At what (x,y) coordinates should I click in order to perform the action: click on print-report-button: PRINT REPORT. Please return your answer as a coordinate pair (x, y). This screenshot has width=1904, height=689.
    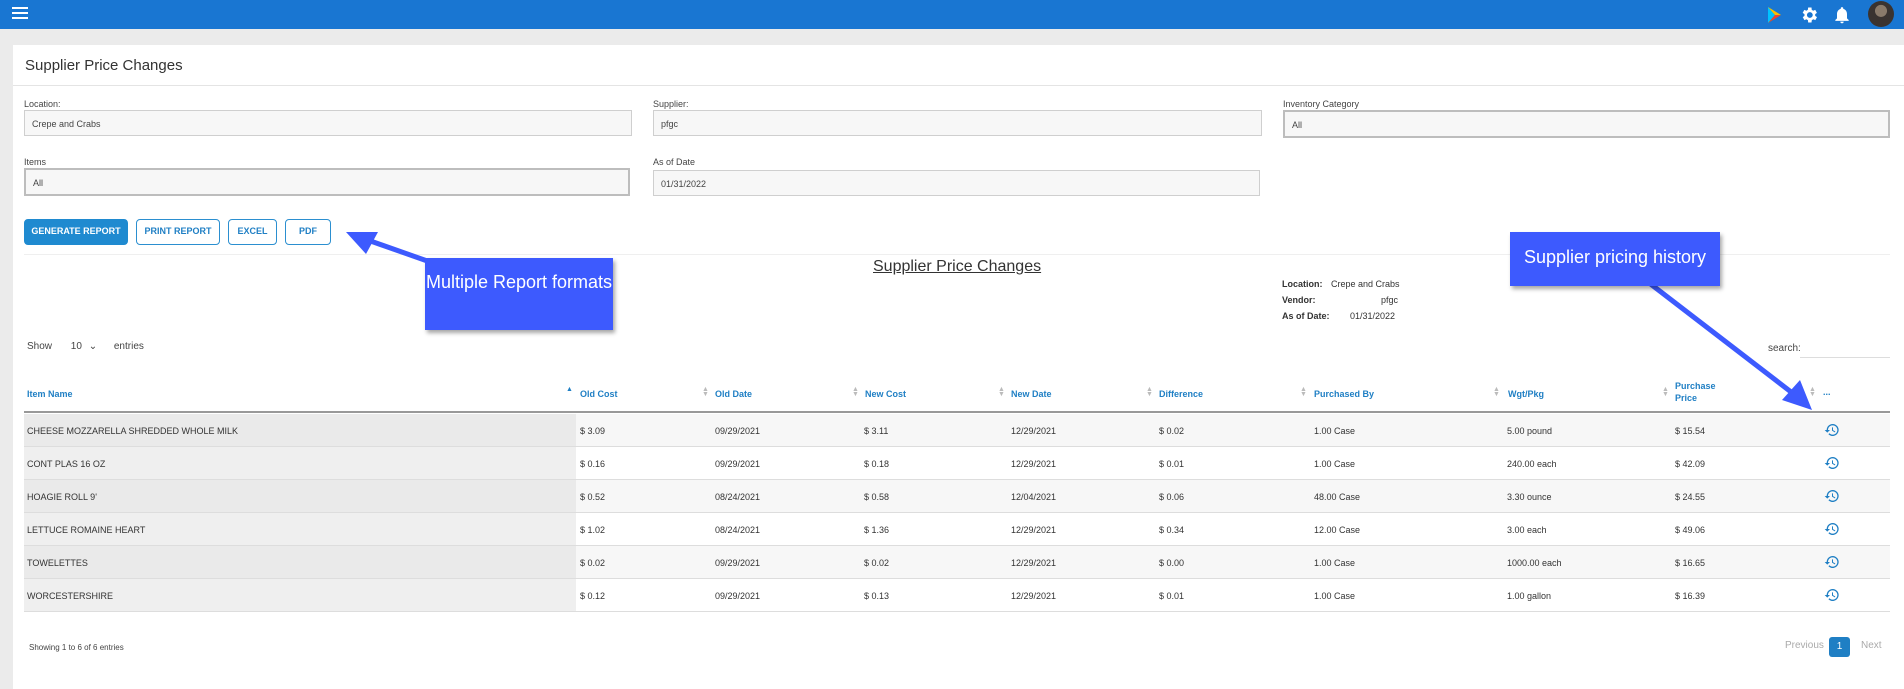
    Looking at the image, I should click on (178, 232).